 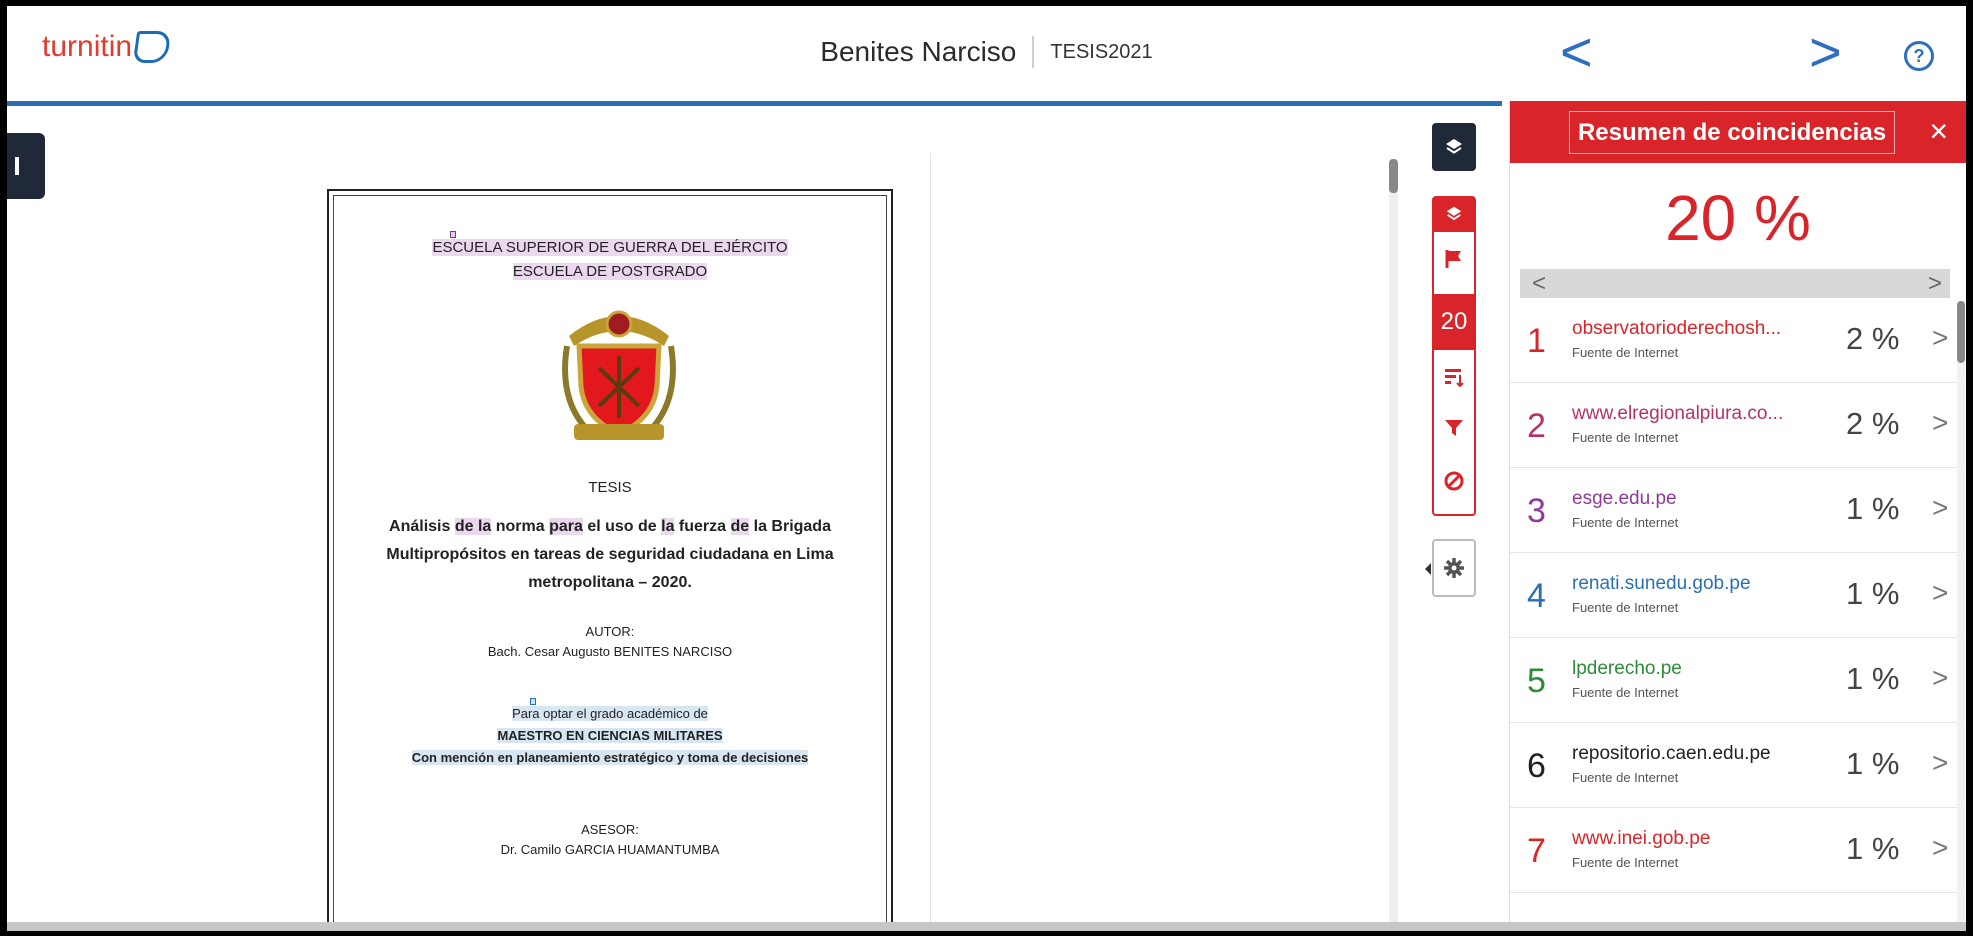 I want to click on source-number: 5, so click(x=1536, y=681).